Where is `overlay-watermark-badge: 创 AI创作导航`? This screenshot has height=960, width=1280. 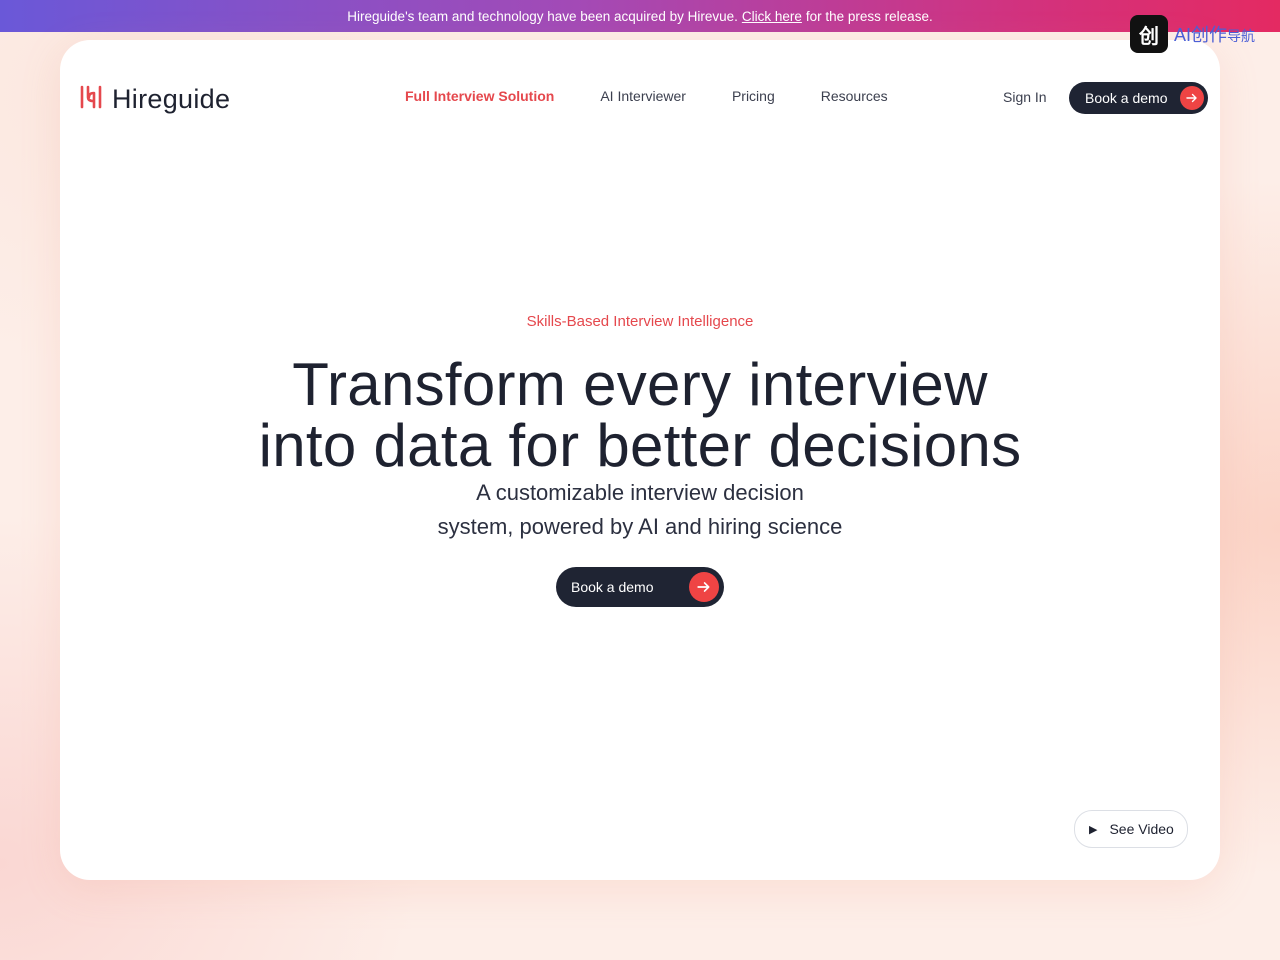 overlay-watermark-badge: 创 AI创作导航 is located at coordinates (1192, 34).